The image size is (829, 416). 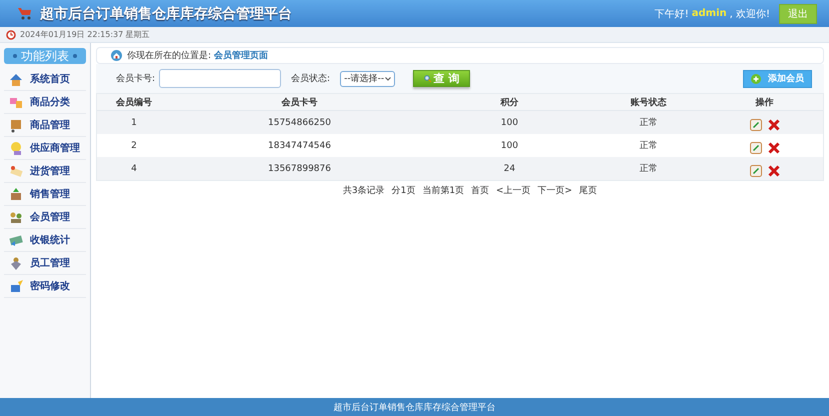 What do you see at coordinates (709, 13) in the screenshot?
I see `user-name: admin` at bounding box center [709, 13].